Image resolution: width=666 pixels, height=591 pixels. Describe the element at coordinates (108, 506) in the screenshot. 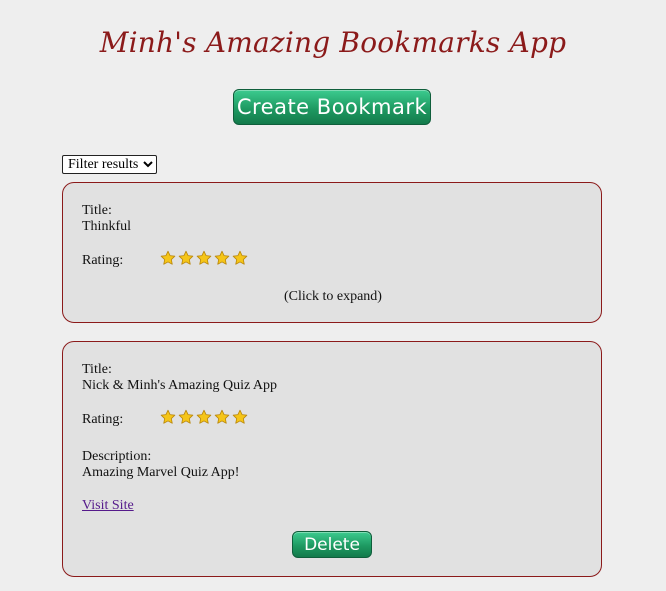

I see `visit-site-link: Visit Site` at that location.